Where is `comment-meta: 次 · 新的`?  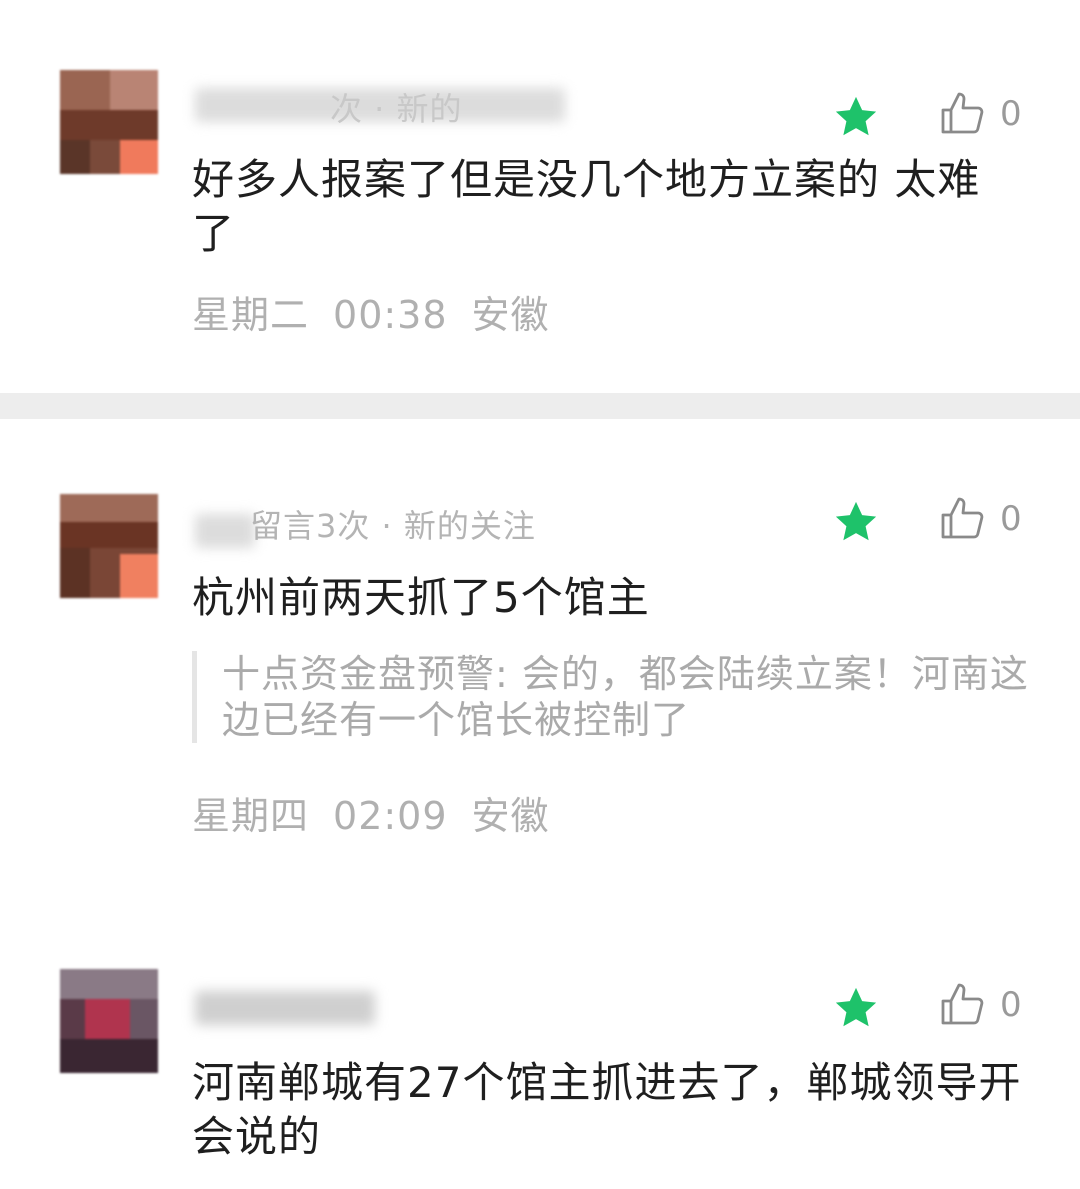
comment-meta: 次 · 新的 is located at coordinates (396, 109).